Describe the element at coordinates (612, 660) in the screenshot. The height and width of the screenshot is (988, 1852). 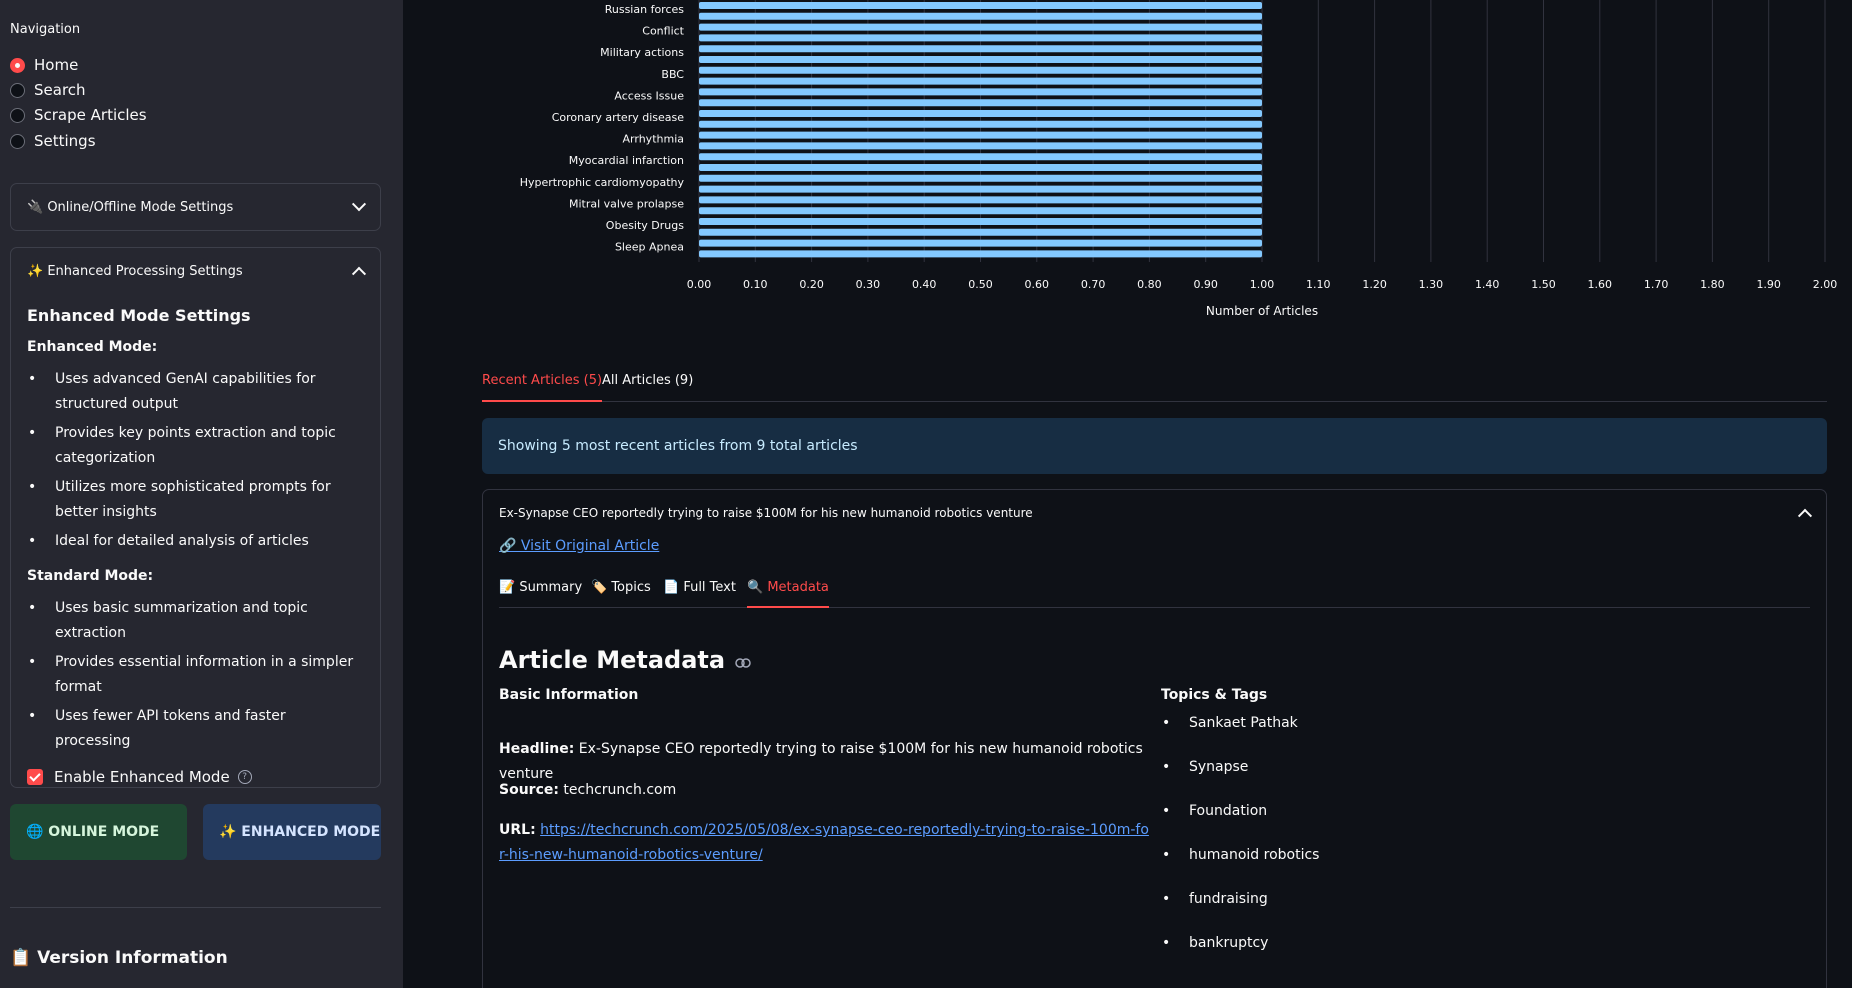
I see `metadata-title-text: Article Metadata` at that location.